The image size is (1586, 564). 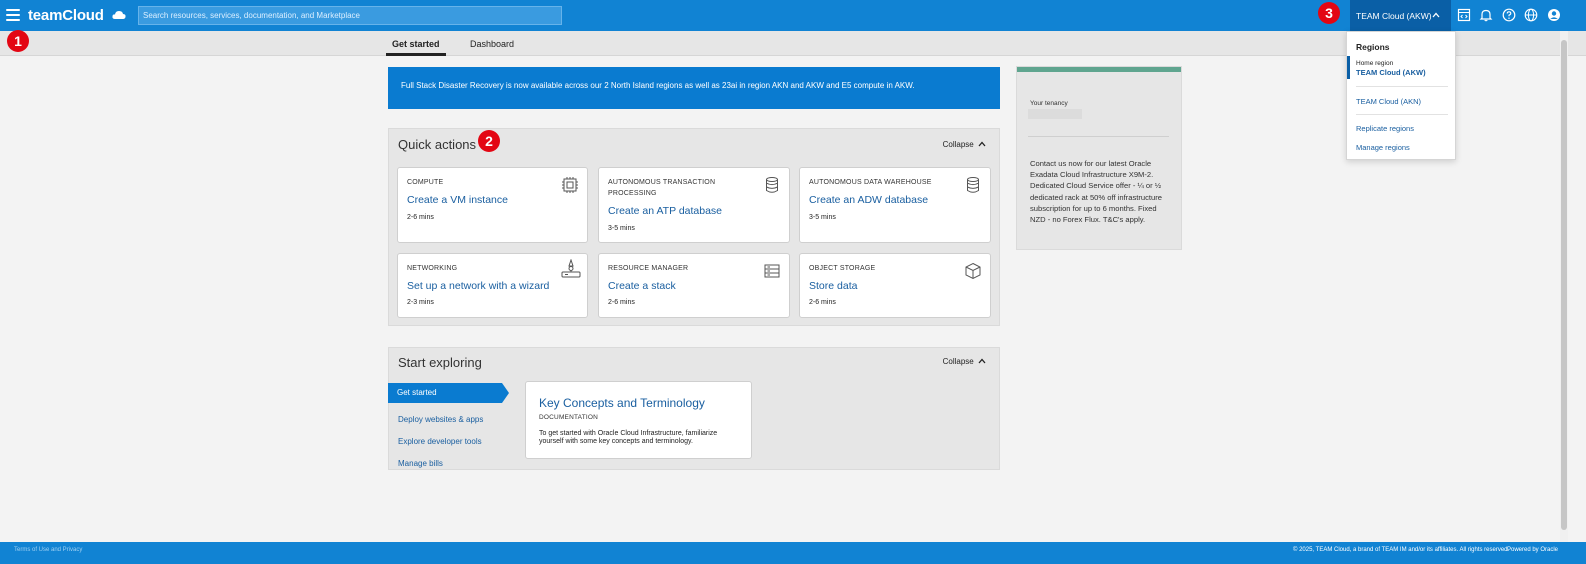 What do you see at coordinates (432, 268) in the screenshot?
I see `card-category: NETWORKING` at bounding box center [432, 268].